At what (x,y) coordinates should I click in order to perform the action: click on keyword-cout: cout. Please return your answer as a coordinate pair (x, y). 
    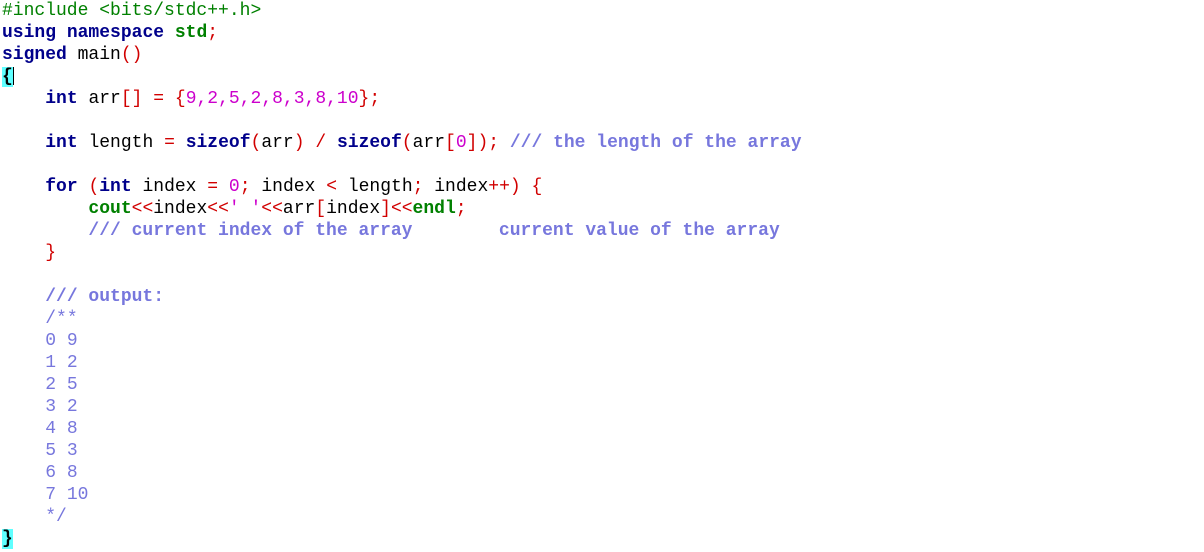
    Looking at the image, I should click on (110, 209).